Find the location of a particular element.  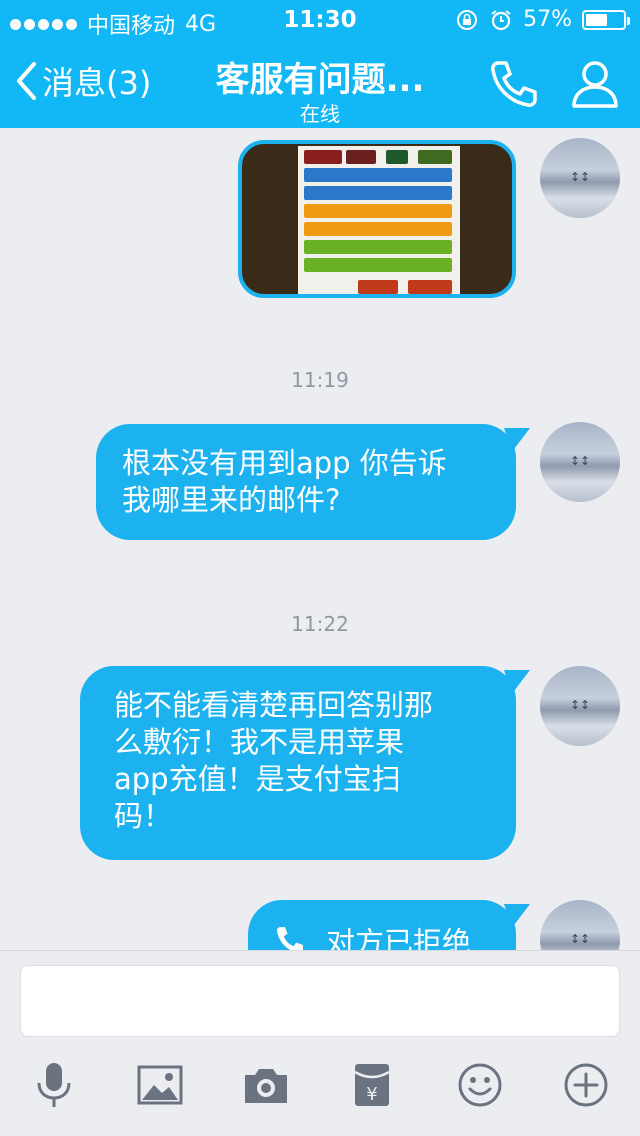

red-packet-icon: ¥ is located at coordinates (372, 1085).